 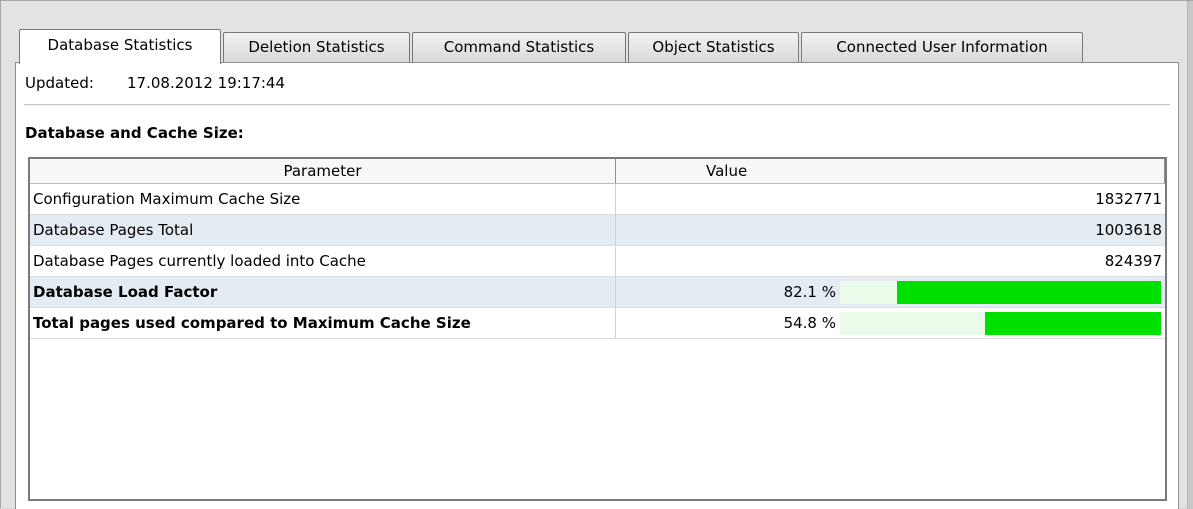 What do you see at coordinates (59, 83) in the screenshot?
I see `updated-label: Updated:` at bounding box center [59, 83].